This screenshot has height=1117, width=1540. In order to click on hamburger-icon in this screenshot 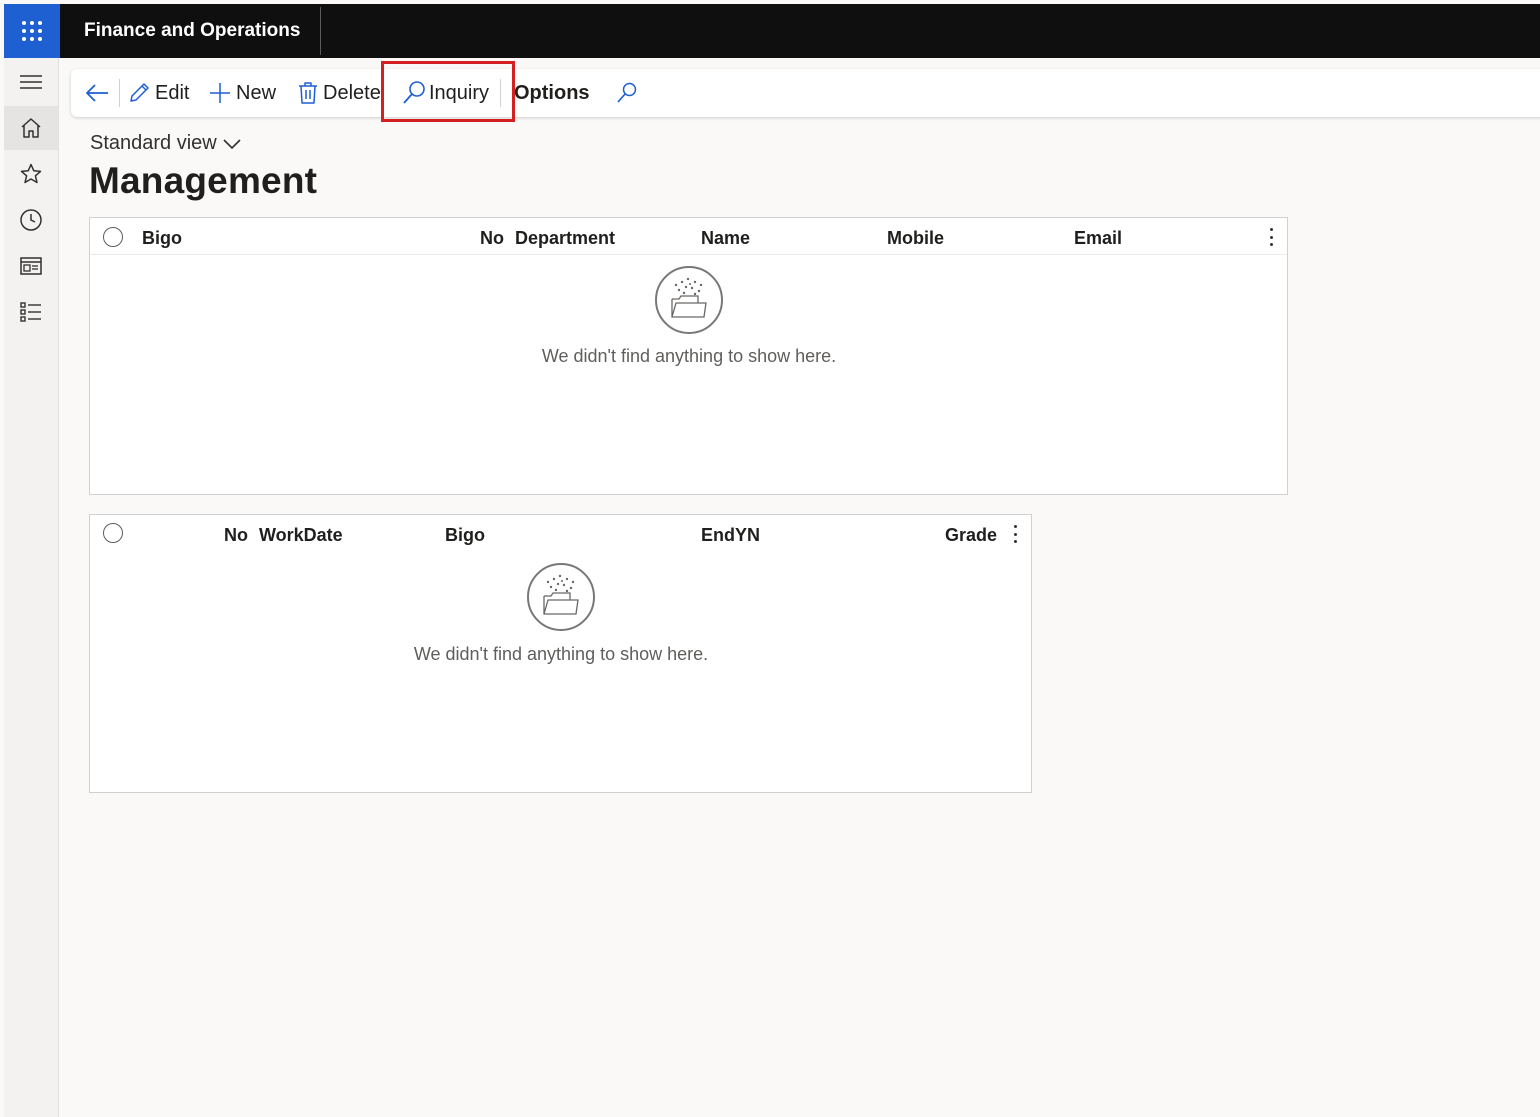, I will do `click(31, 82)`.